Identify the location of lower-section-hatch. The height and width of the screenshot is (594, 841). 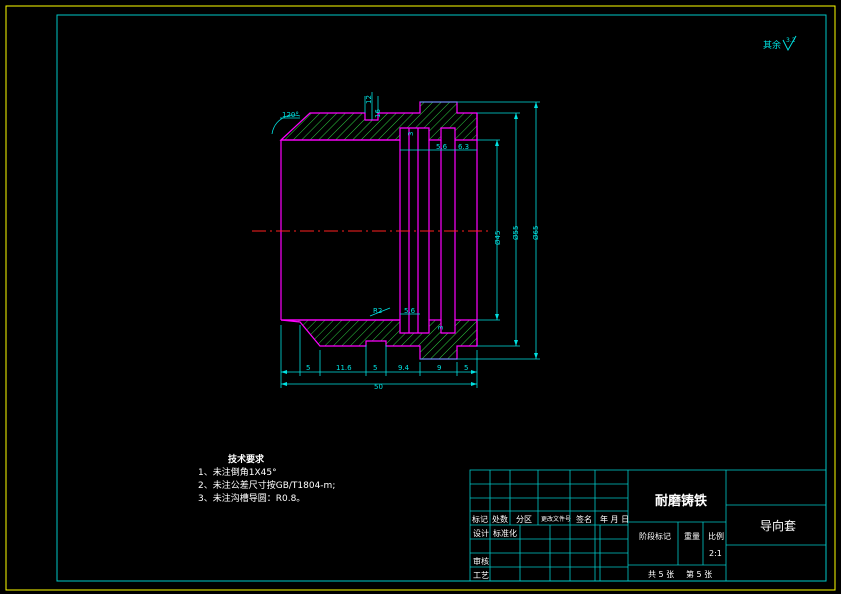
(379, 339).